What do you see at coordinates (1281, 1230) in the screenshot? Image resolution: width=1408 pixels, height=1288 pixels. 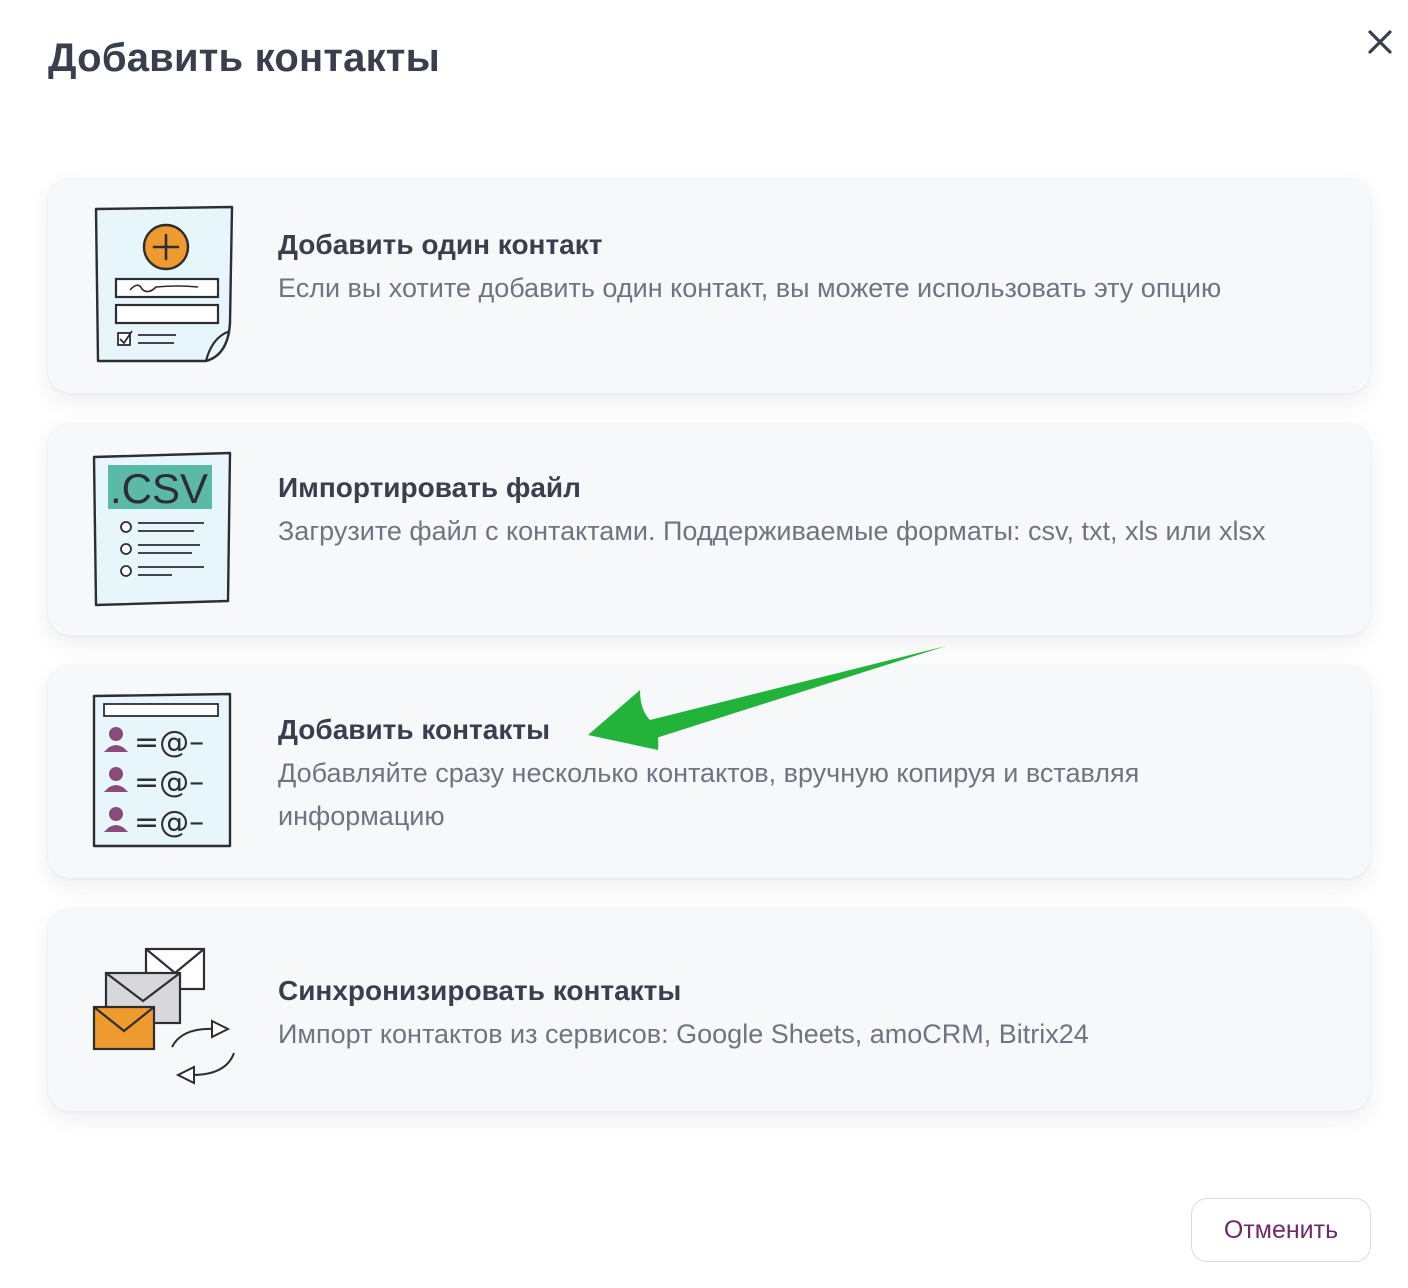 I see `cancel-button: Отменить` at bounding box center [1281, 1230].